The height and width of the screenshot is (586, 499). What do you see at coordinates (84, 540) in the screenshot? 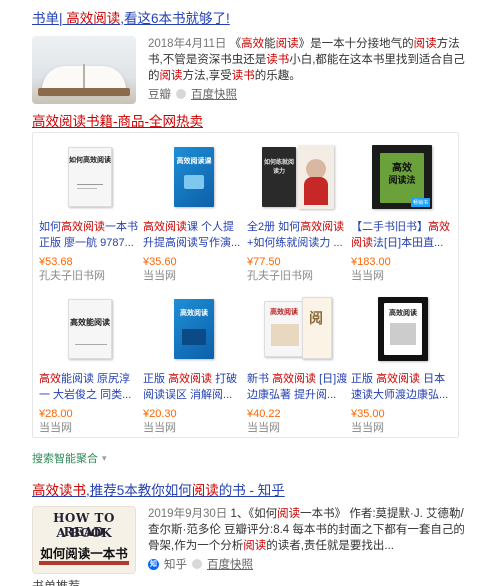
I see `result-thumbnail-how-to-read-a-book: HOW TO READ A BOOK 如何阅读一本书` at bounding box center [84, 540].